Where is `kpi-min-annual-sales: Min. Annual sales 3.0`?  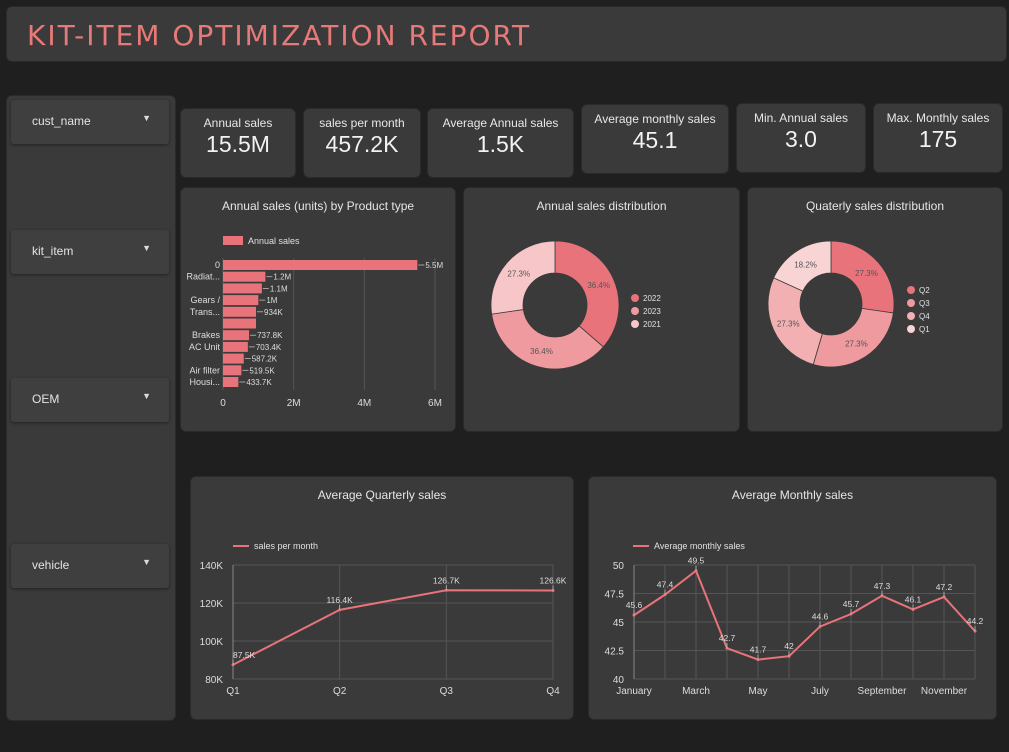 kpi-min-annual-sales: Min. Annual sales 3.0 is located at coordinates (801, 138).